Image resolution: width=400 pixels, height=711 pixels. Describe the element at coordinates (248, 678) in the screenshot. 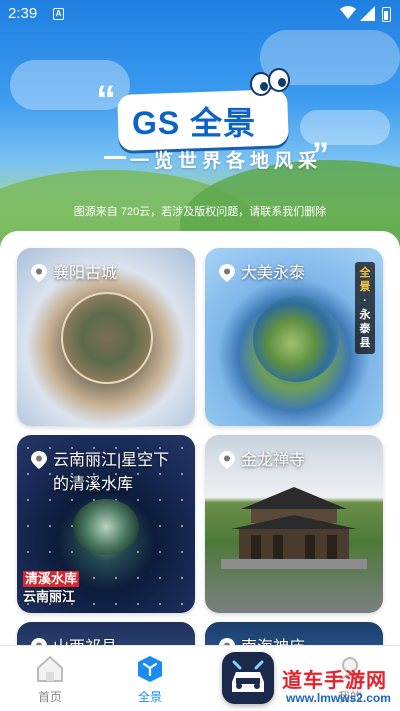

I see `watermark-logo` at that location.